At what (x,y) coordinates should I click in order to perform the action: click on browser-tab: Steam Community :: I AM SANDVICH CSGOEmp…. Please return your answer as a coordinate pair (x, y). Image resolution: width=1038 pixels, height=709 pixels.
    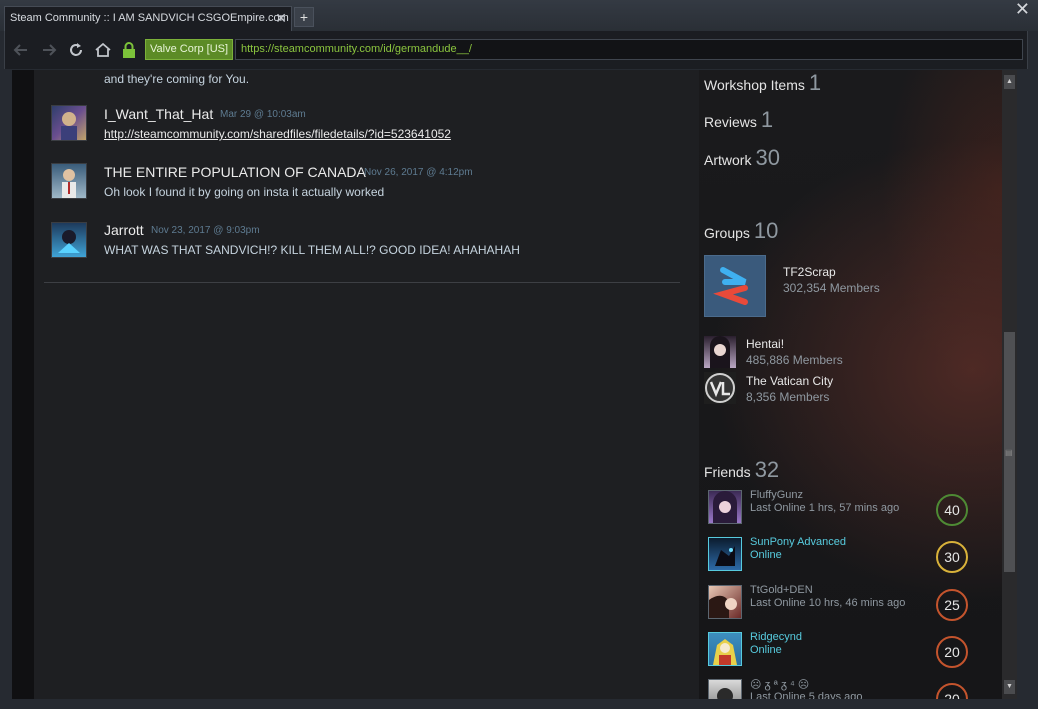
    Looking at the image, I should click on (148, 18).